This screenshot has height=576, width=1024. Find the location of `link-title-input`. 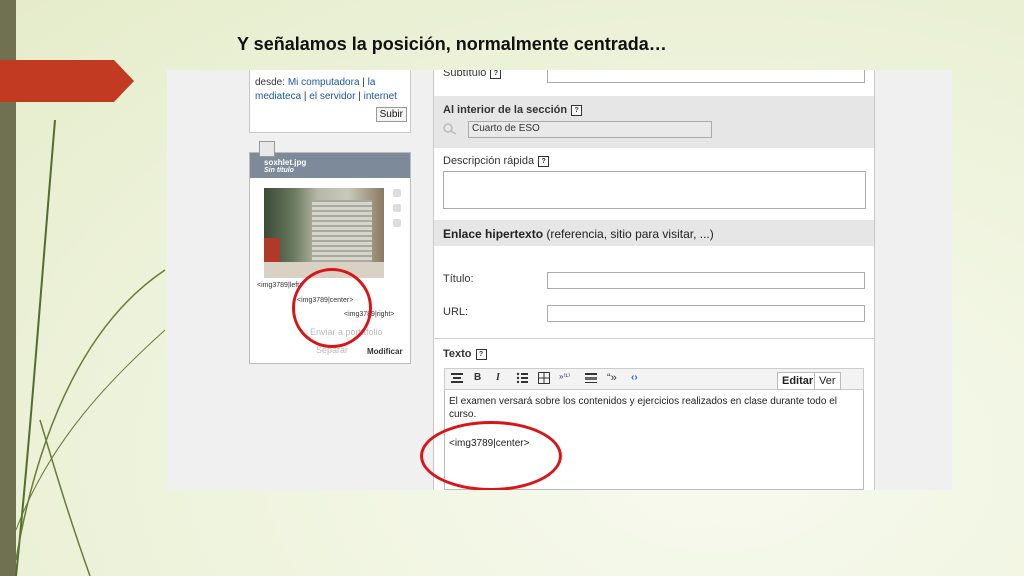

link-title-input is located at coordinates (706, 280).